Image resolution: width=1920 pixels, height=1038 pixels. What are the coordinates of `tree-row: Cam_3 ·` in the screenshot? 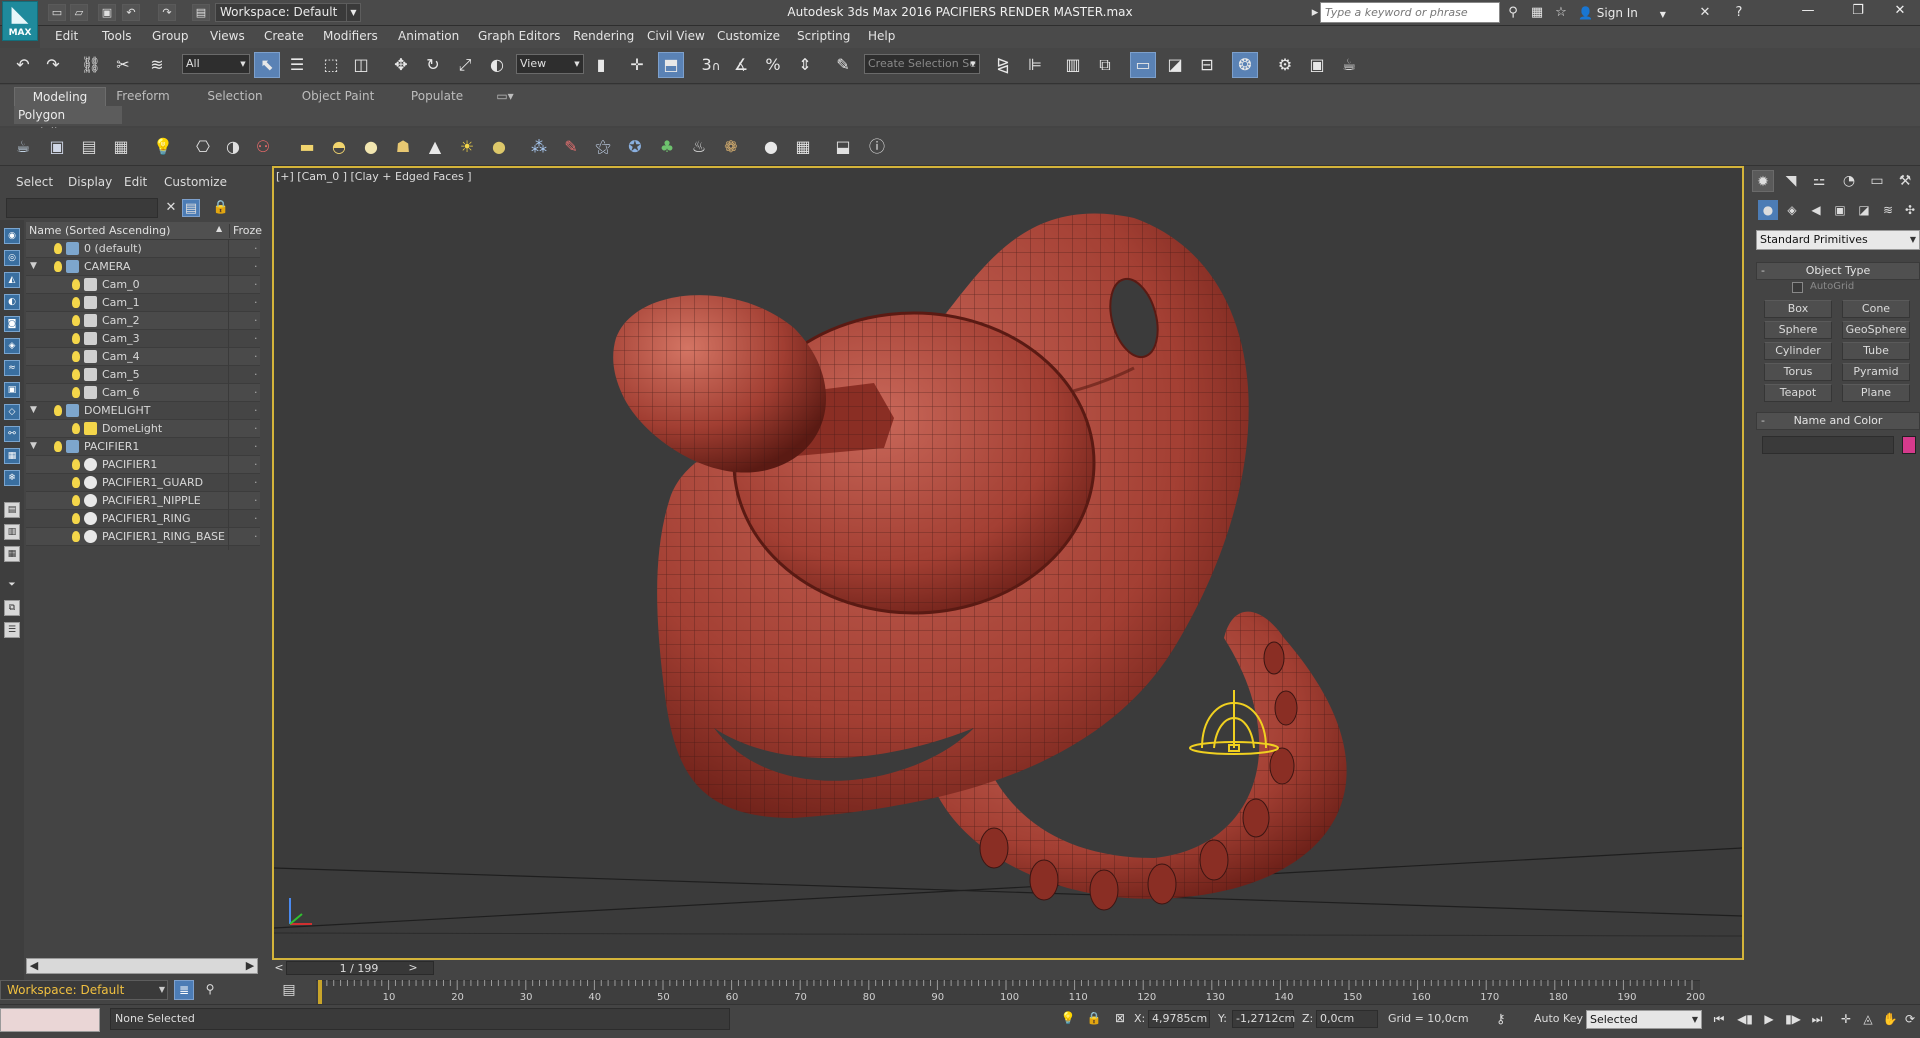 It's located at (143, 339).